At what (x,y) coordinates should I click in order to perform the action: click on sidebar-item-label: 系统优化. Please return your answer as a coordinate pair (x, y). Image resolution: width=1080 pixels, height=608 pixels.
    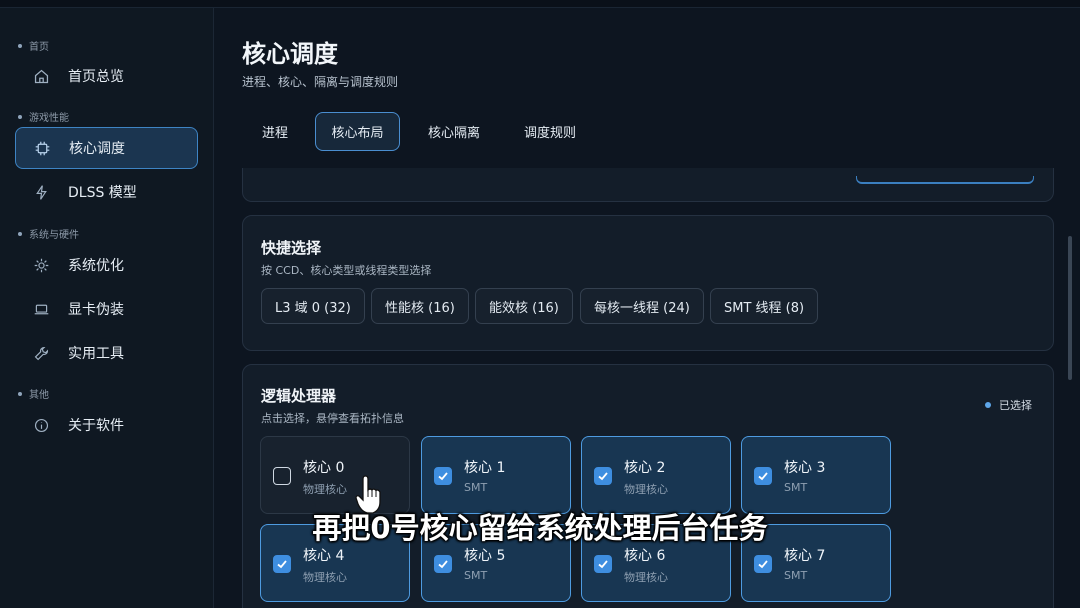
    Looking at the image, I should click on (96, 266).